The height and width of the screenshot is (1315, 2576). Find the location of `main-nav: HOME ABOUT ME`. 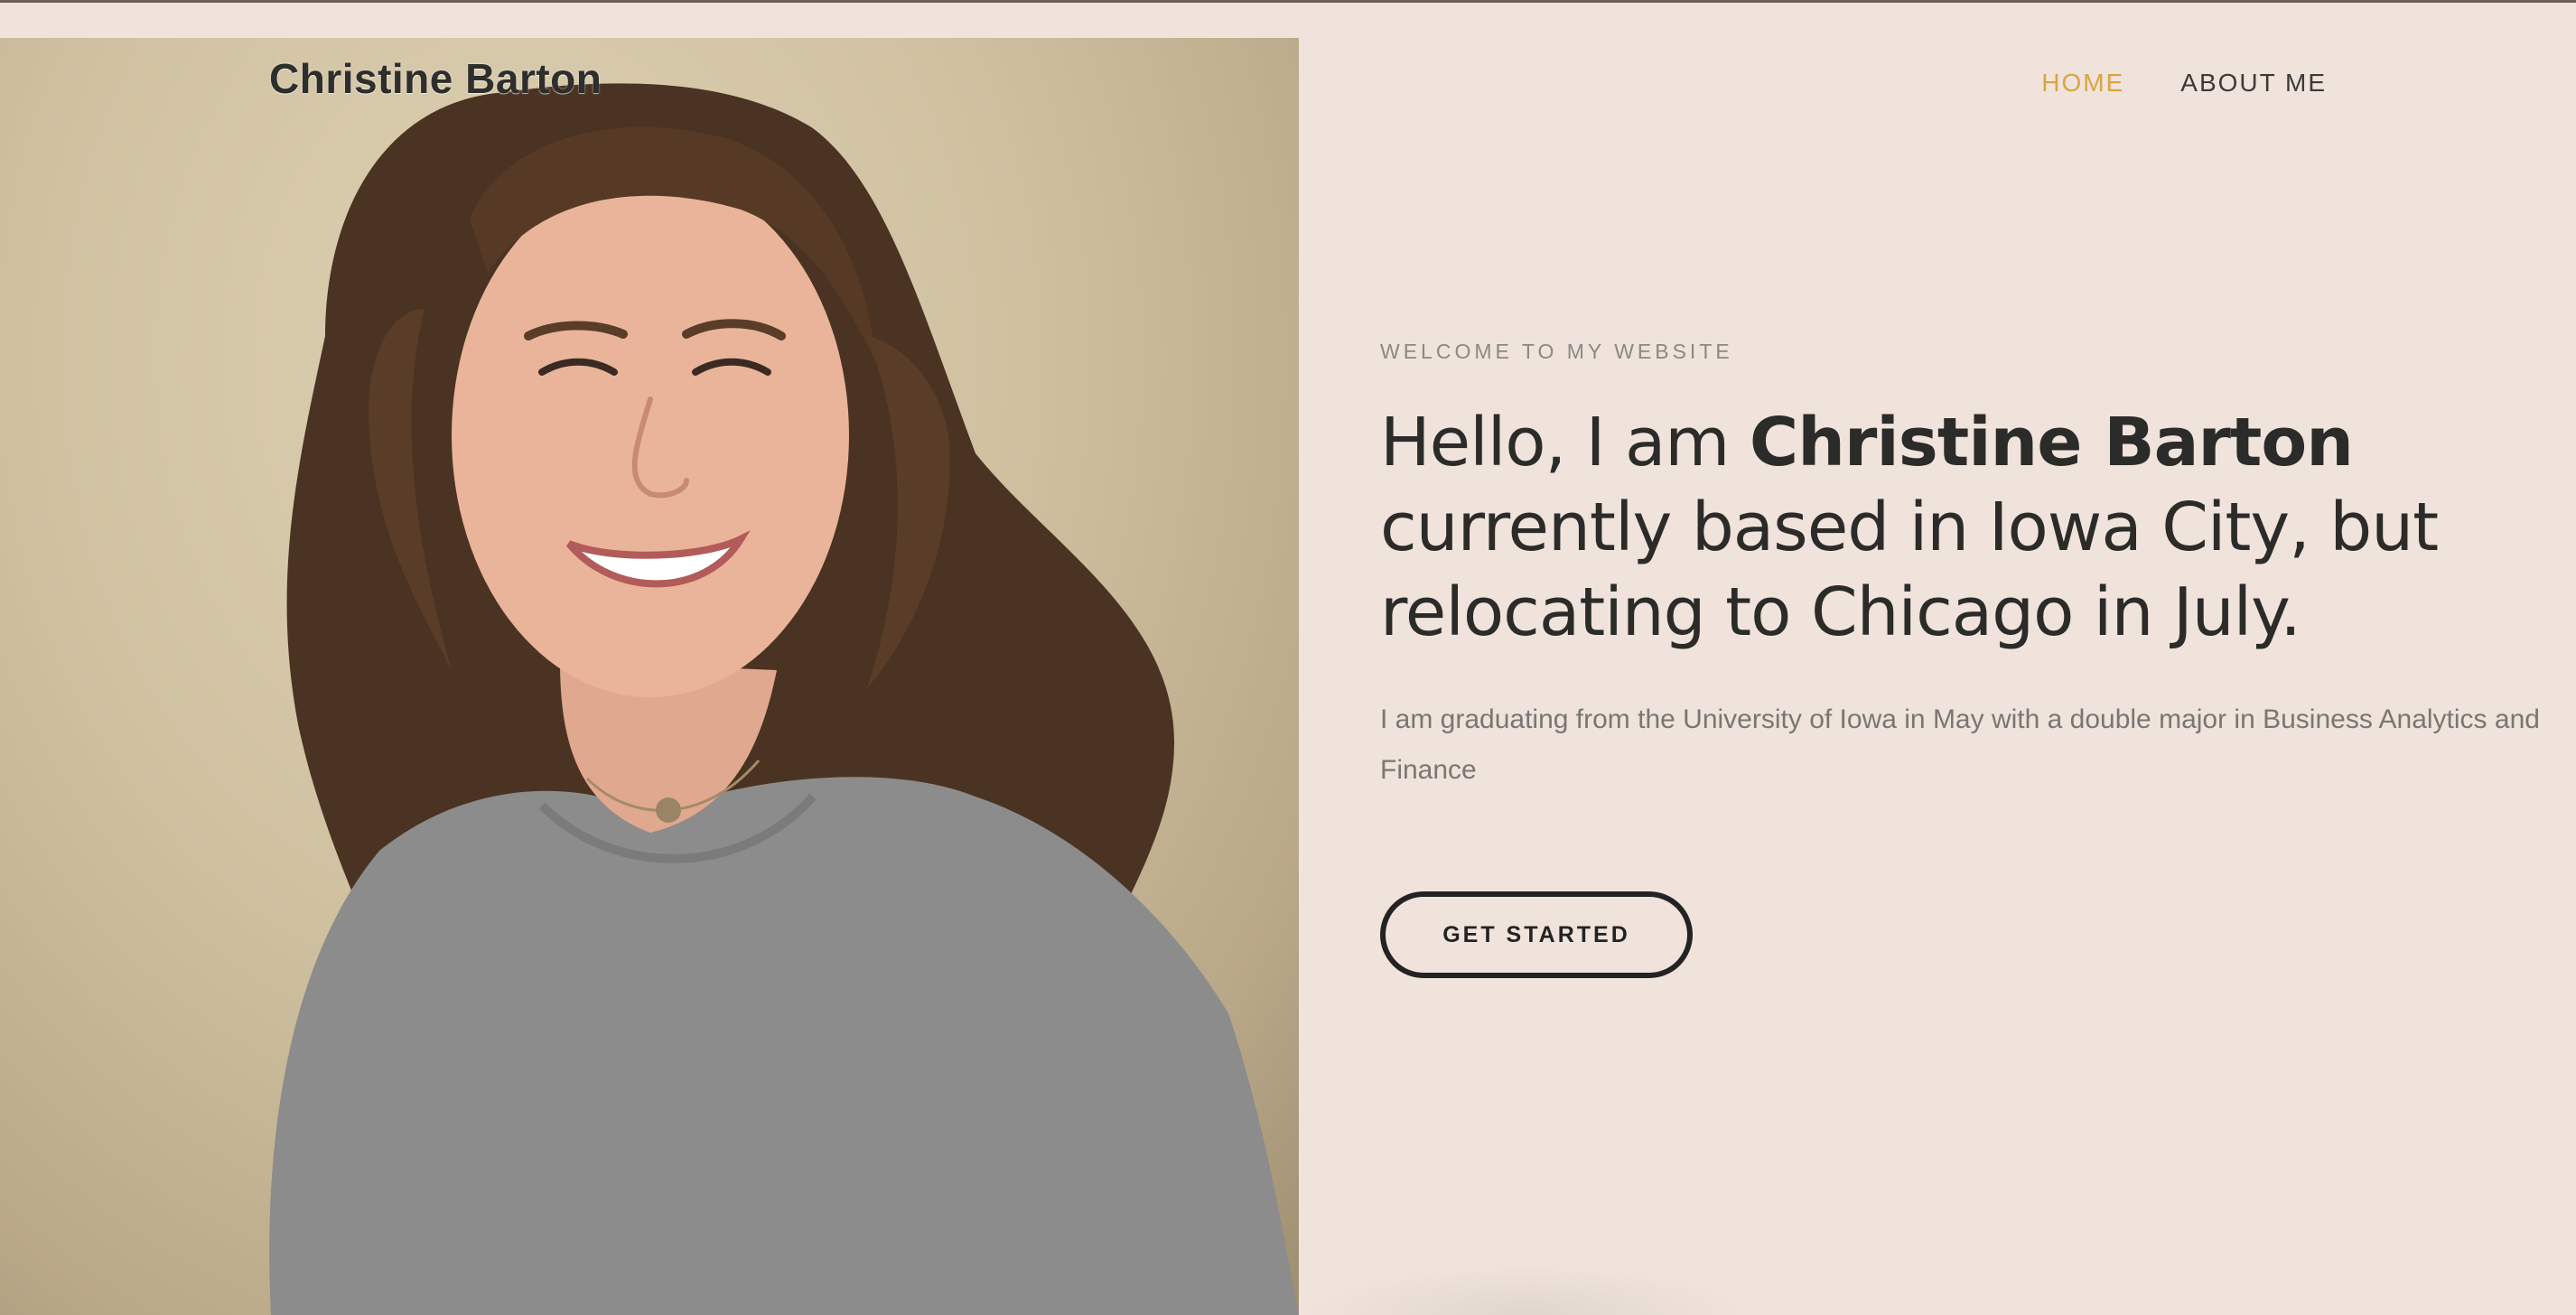

main-nav: HOME ABOUT ME is located at coordinates (2184, 83).